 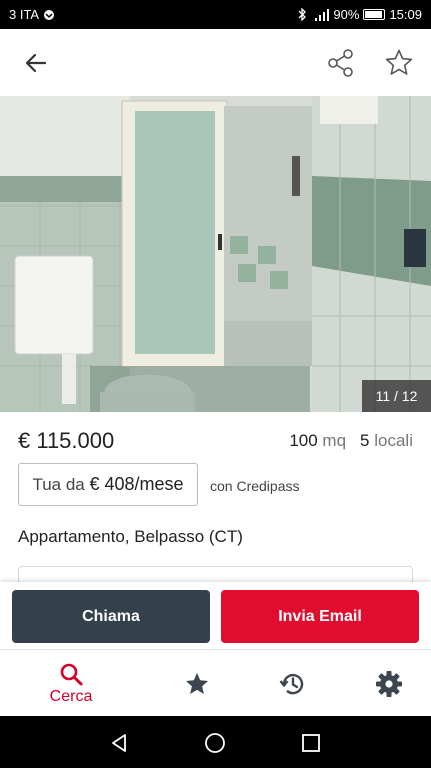 What do you see at coordinates (405, 14) in the screenshot?
I see `clock: 15:09` at bounding box center [405, 14].